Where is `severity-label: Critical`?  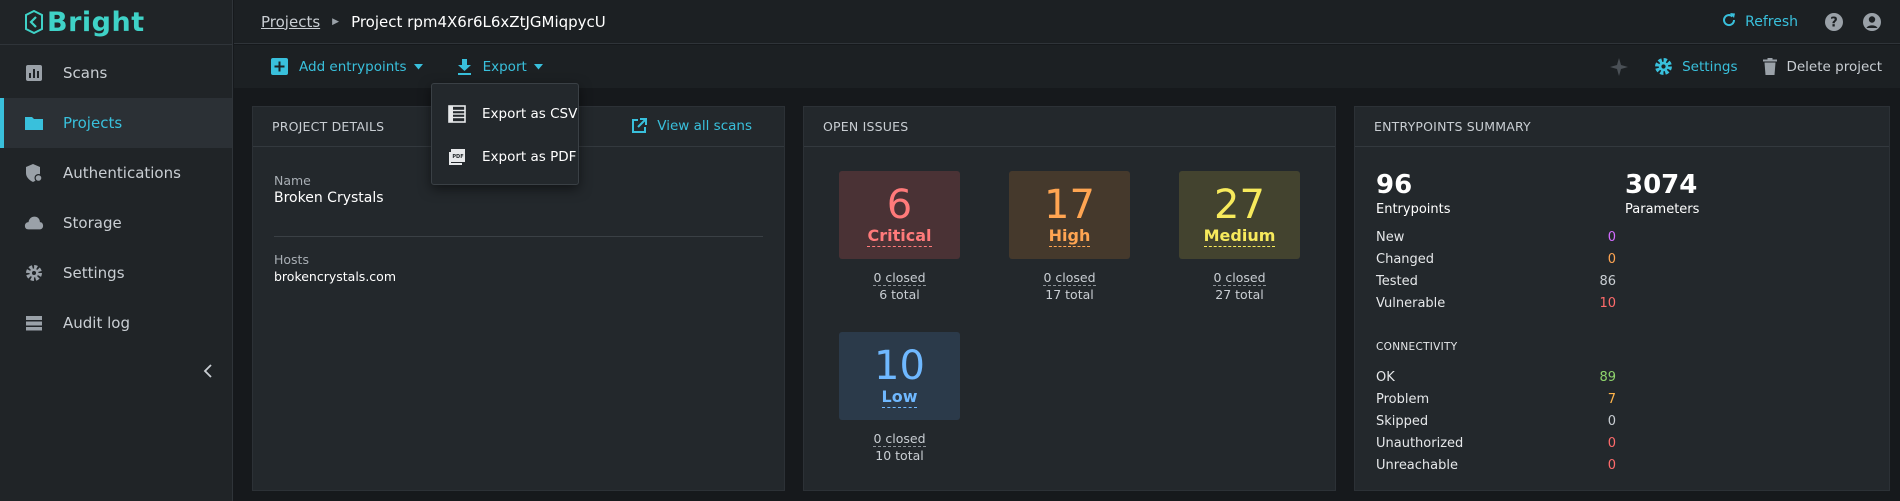
severity-label: Critical is located at coordinates (899, 236).